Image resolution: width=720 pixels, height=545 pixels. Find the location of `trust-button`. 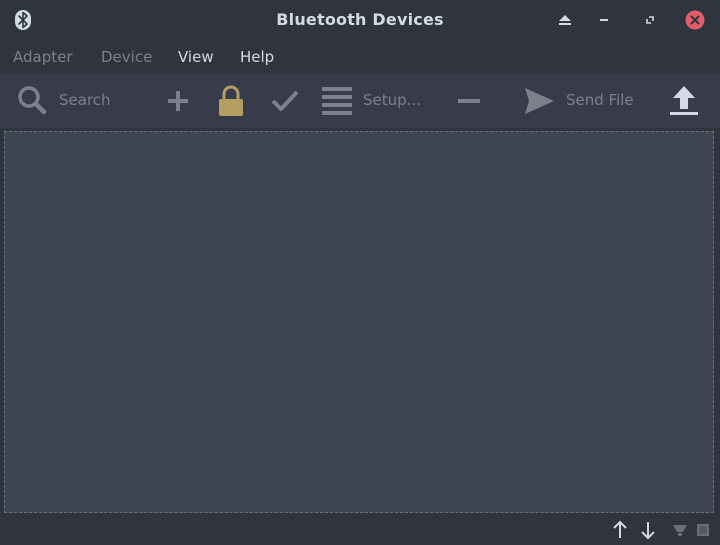

trust-button is located at coordinates (285, 101).